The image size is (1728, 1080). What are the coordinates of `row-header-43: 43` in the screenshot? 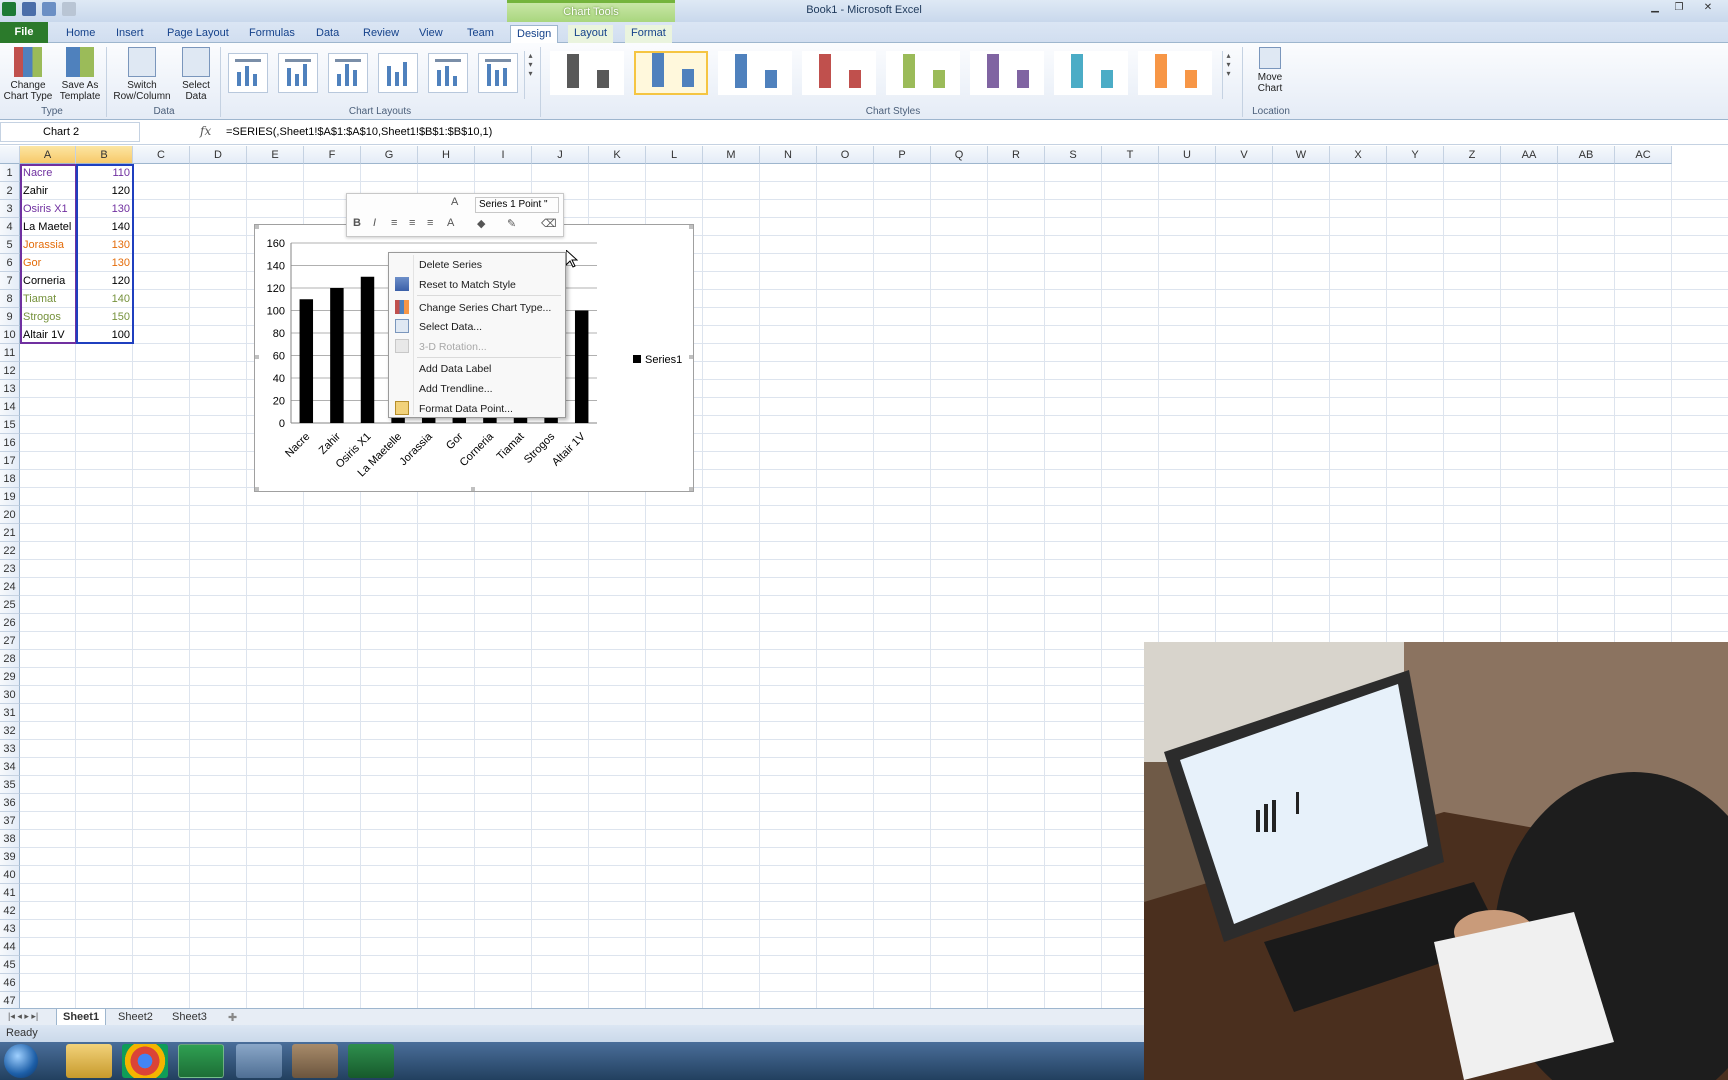 It's located at (10, 929).